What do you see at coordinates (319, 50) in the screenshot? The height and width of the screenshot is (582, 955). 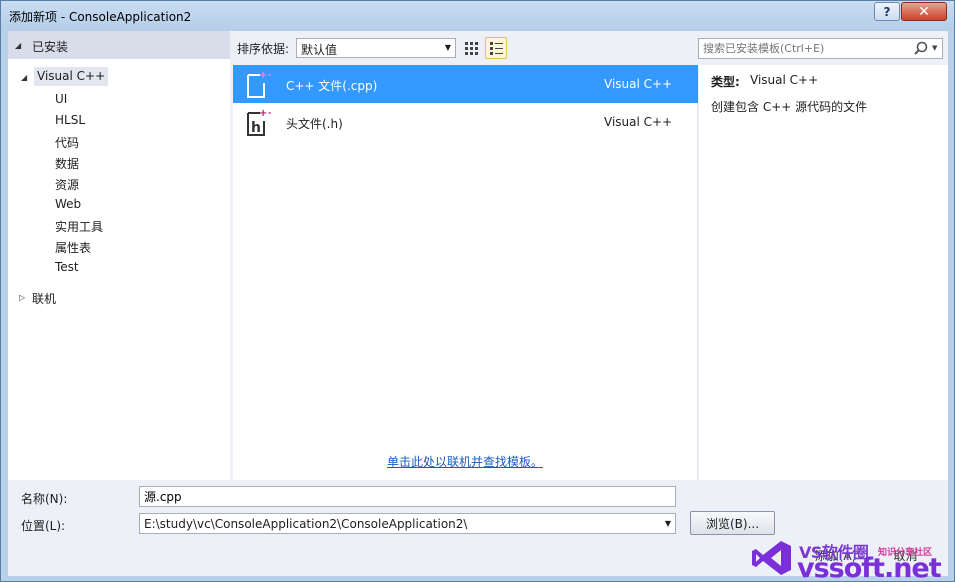 I see `sort-value: 默认值` at bounding box center [319, 50].